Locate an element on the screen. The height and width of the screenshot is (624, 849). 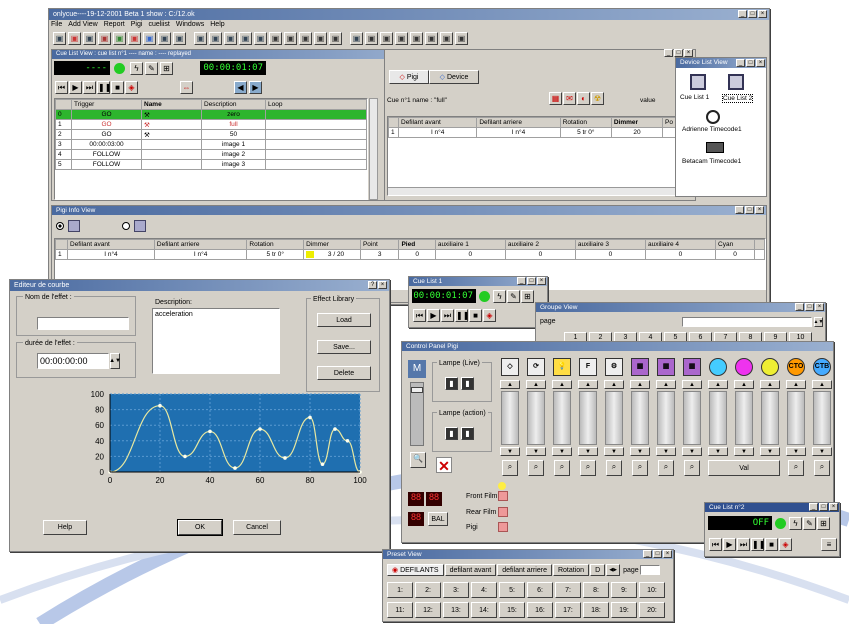
cuelist2-device-icon is located at coordinates (736, 82).